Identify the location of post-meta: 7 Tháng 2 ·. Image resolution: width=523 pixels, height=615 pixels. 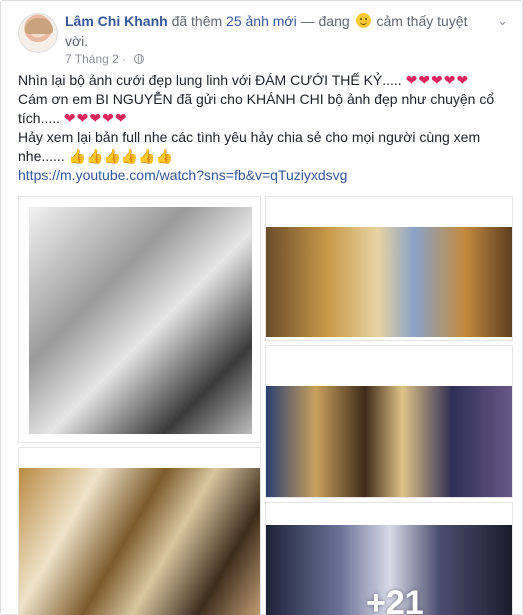
(104, 59).